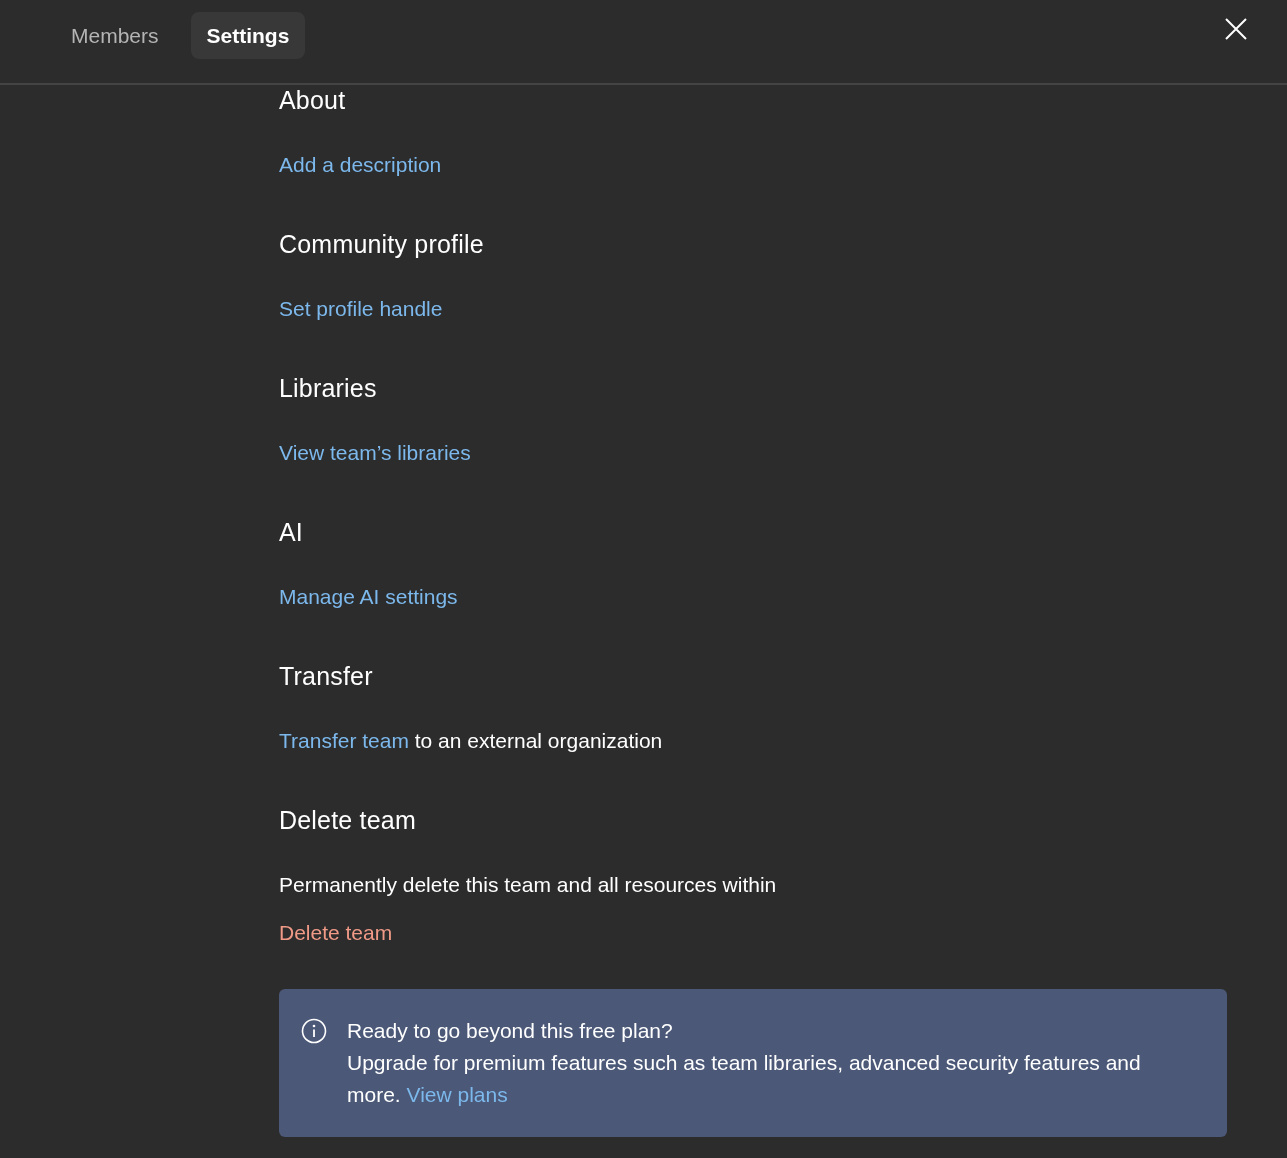 This screenshot has width=1287, height=1158. I want to click on section-heading: Libraries, so click(328, 388).